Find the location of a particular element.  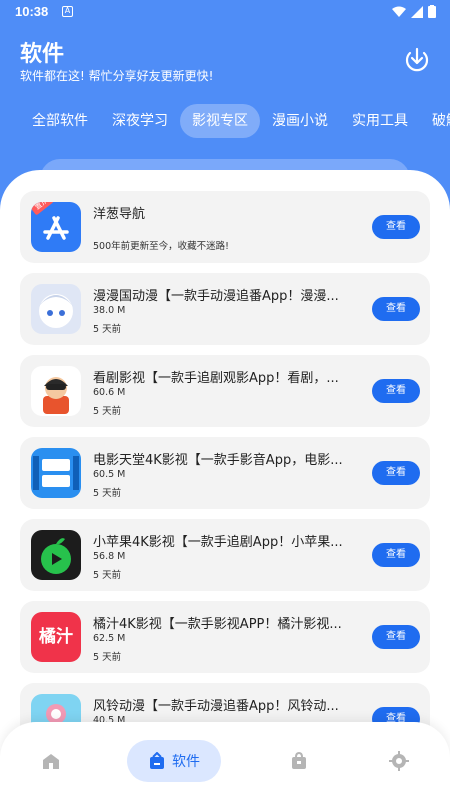

settings-icon is located at coordinates (399, 761).